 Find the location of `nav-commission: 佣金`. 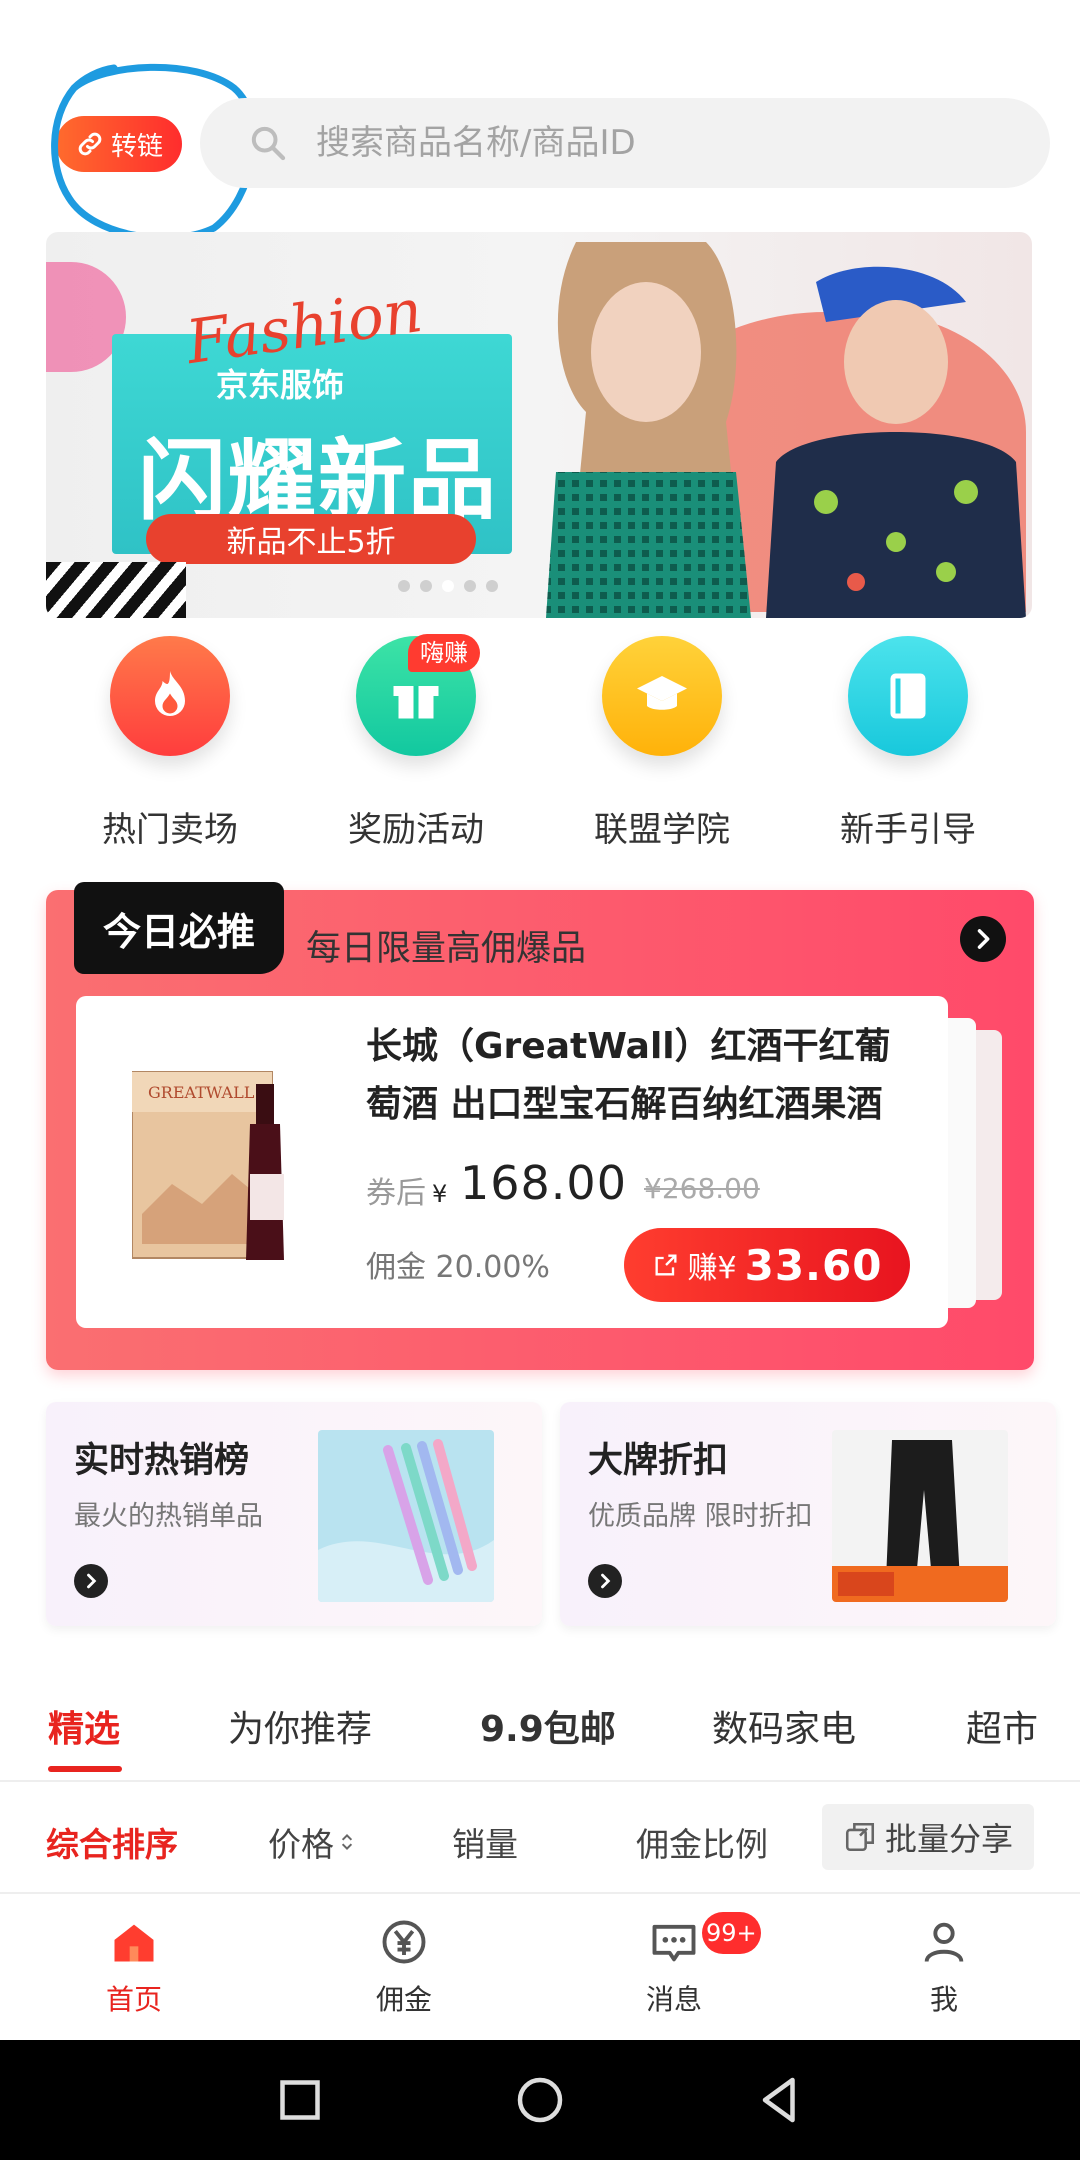

nav-commission: 佣金 is located at coordinates (404, 1967).